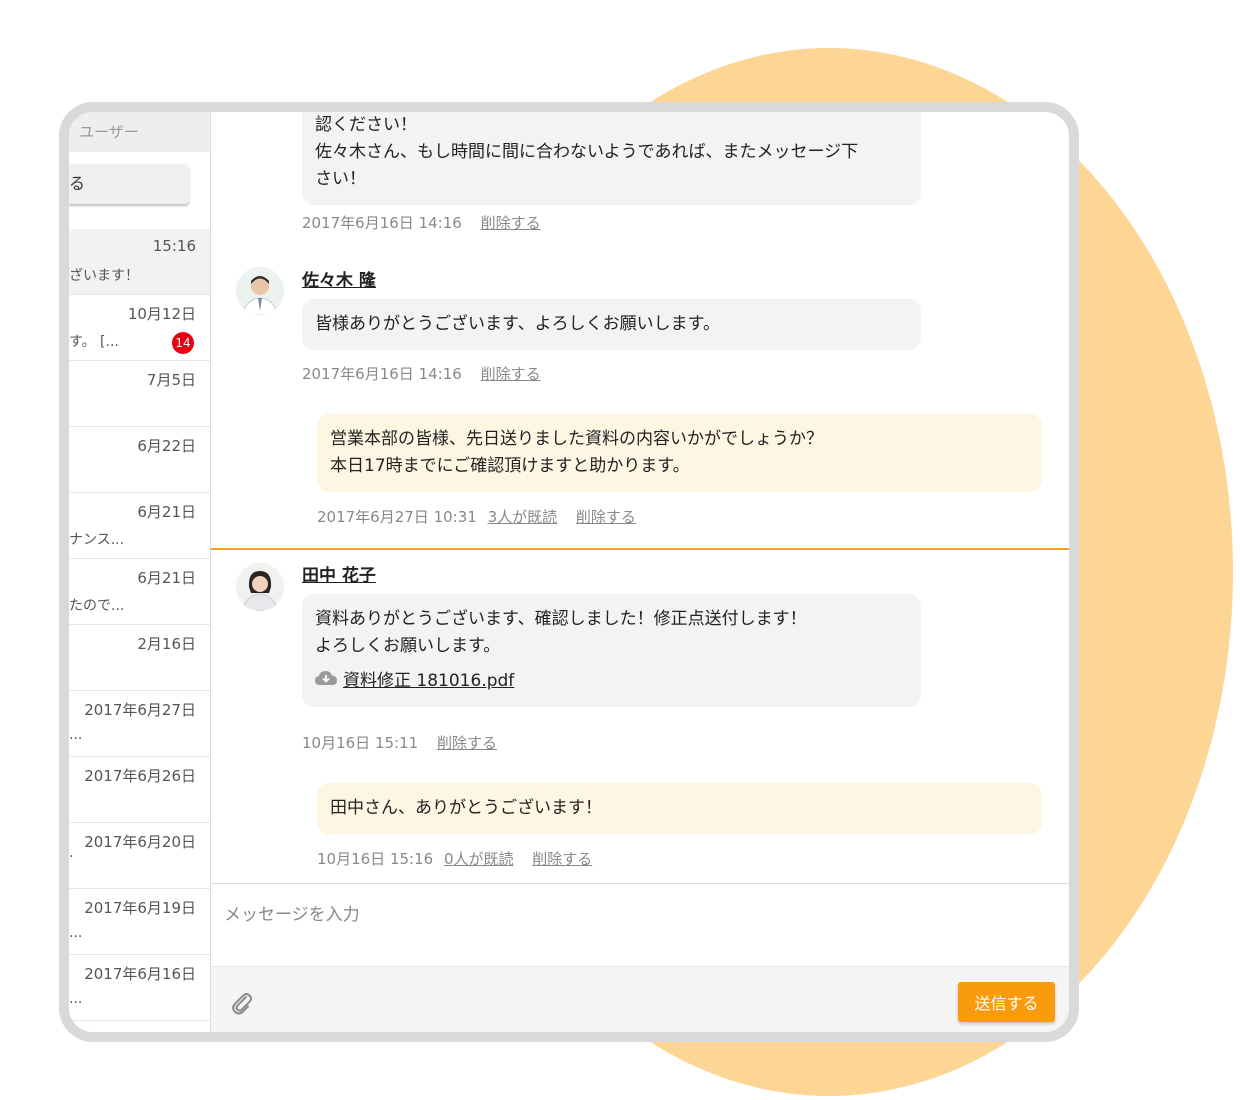 The width and height of the screenshot is (1240, 1100). I want to click on conversation-date: 15:16, so click(174, 246).